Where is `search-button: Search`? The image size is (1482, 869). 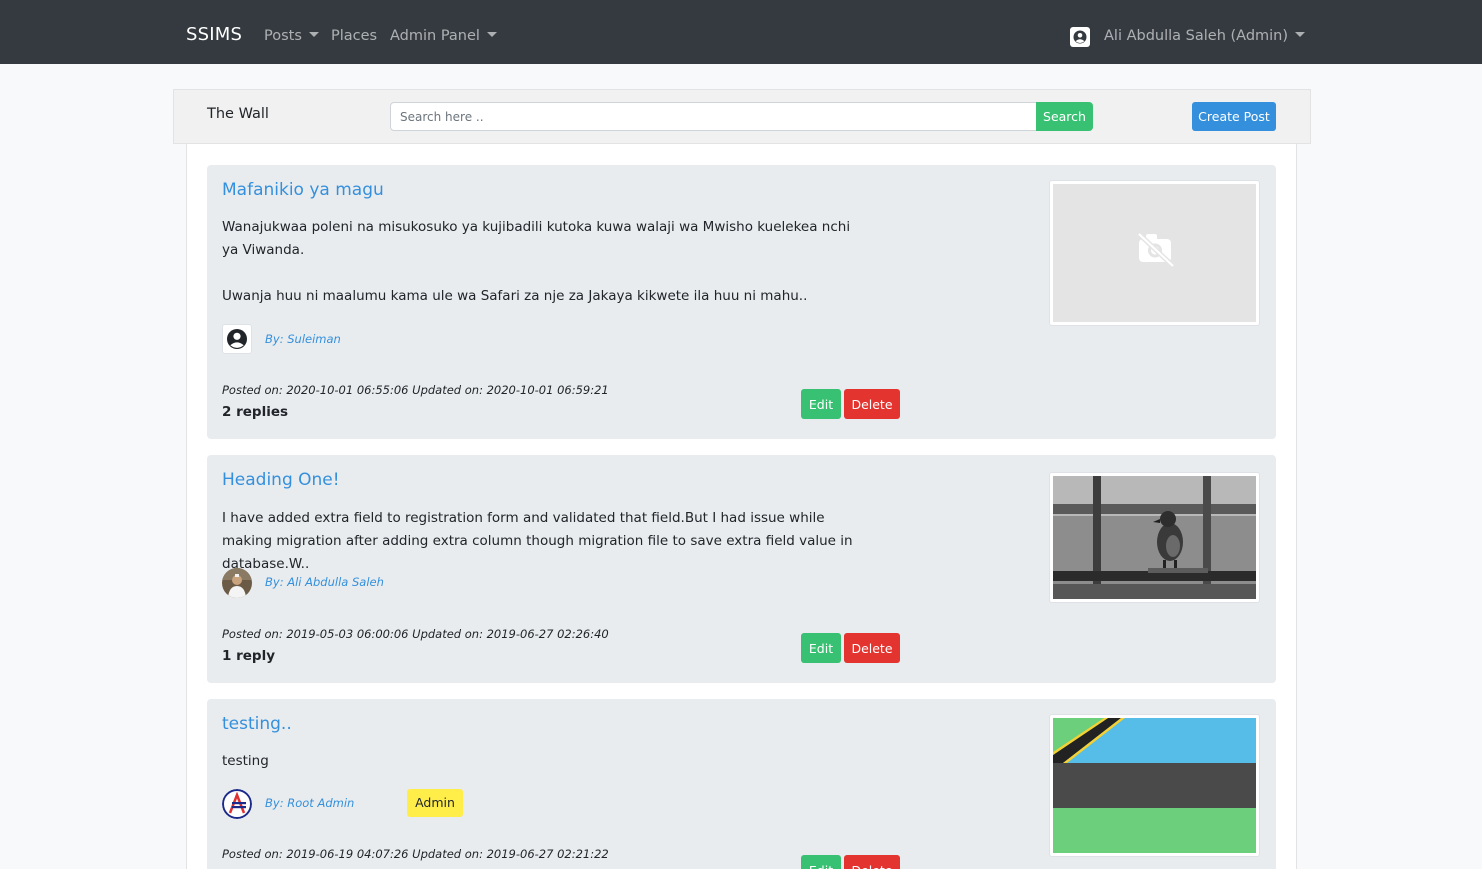
search-button: Search is located at coordinates (1064, 116).